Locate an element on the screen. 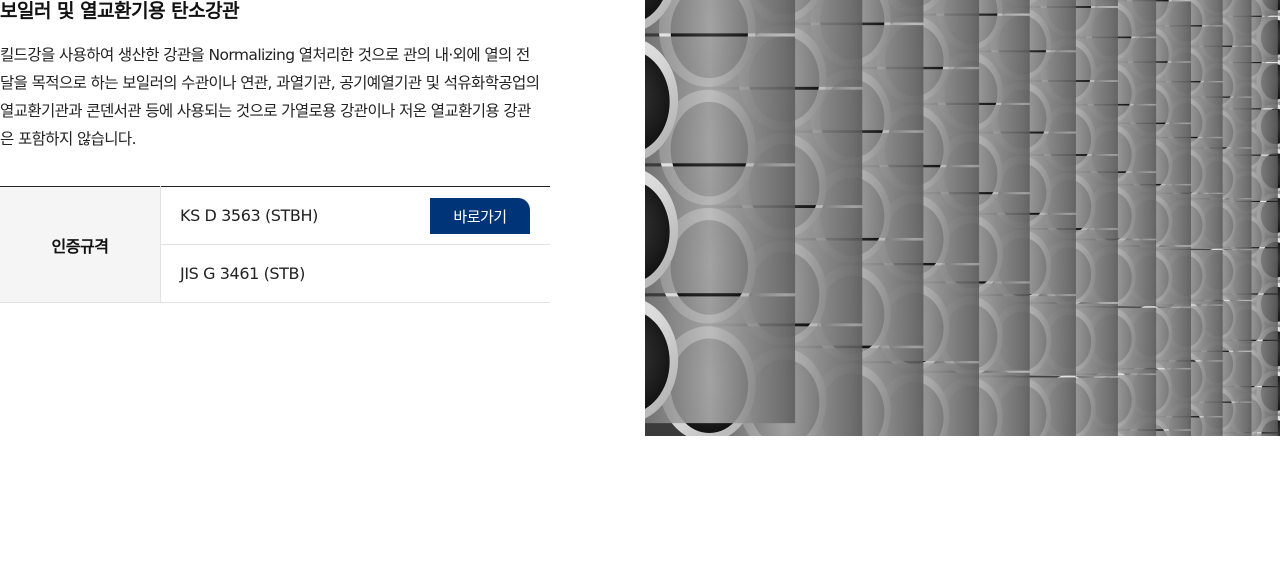 The height and width of the screenshot is (566, 1280). standard-cell-ks: KS D 3563 (STBH) 바로가기 is located at coordinates (355, 215).